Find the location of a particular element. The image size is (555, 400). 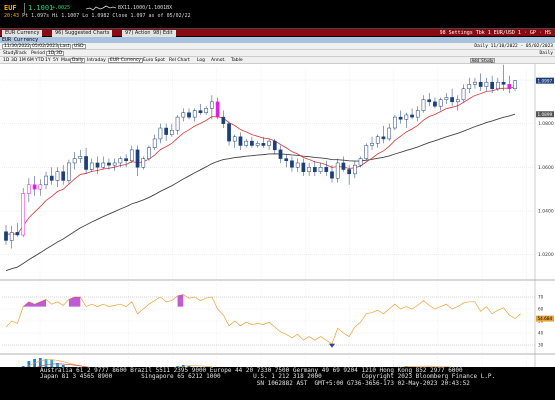

sparkline-icon is located at coordinates (101, 8).